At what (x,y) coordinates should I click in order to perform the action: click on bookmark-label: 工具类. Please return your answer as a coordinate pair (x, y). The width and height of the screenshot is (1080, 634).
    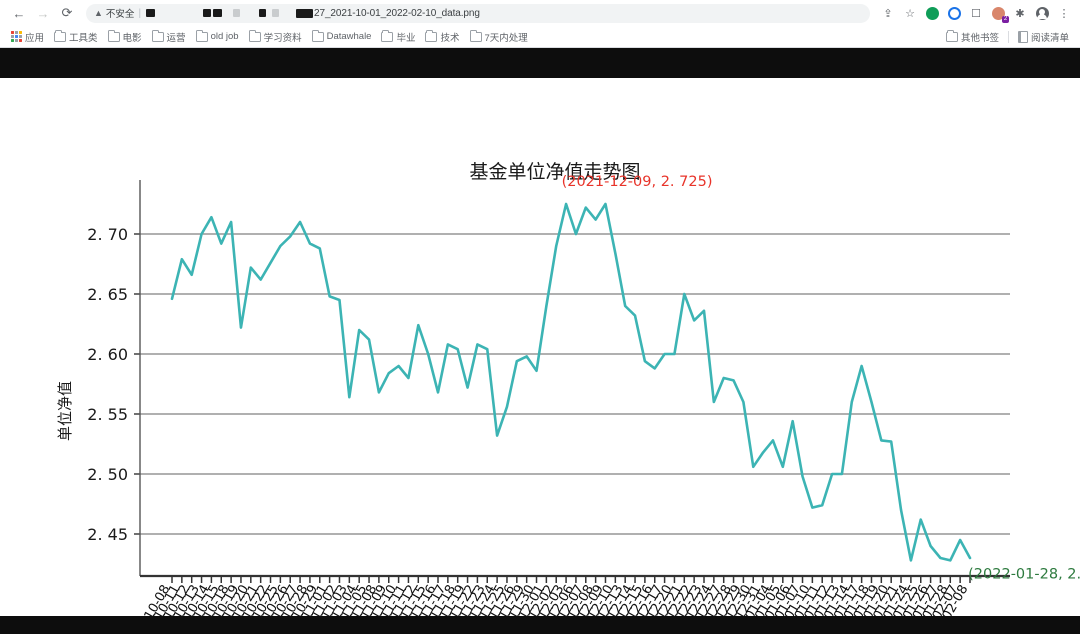
    Looking at the image, I should click on (83, 38).